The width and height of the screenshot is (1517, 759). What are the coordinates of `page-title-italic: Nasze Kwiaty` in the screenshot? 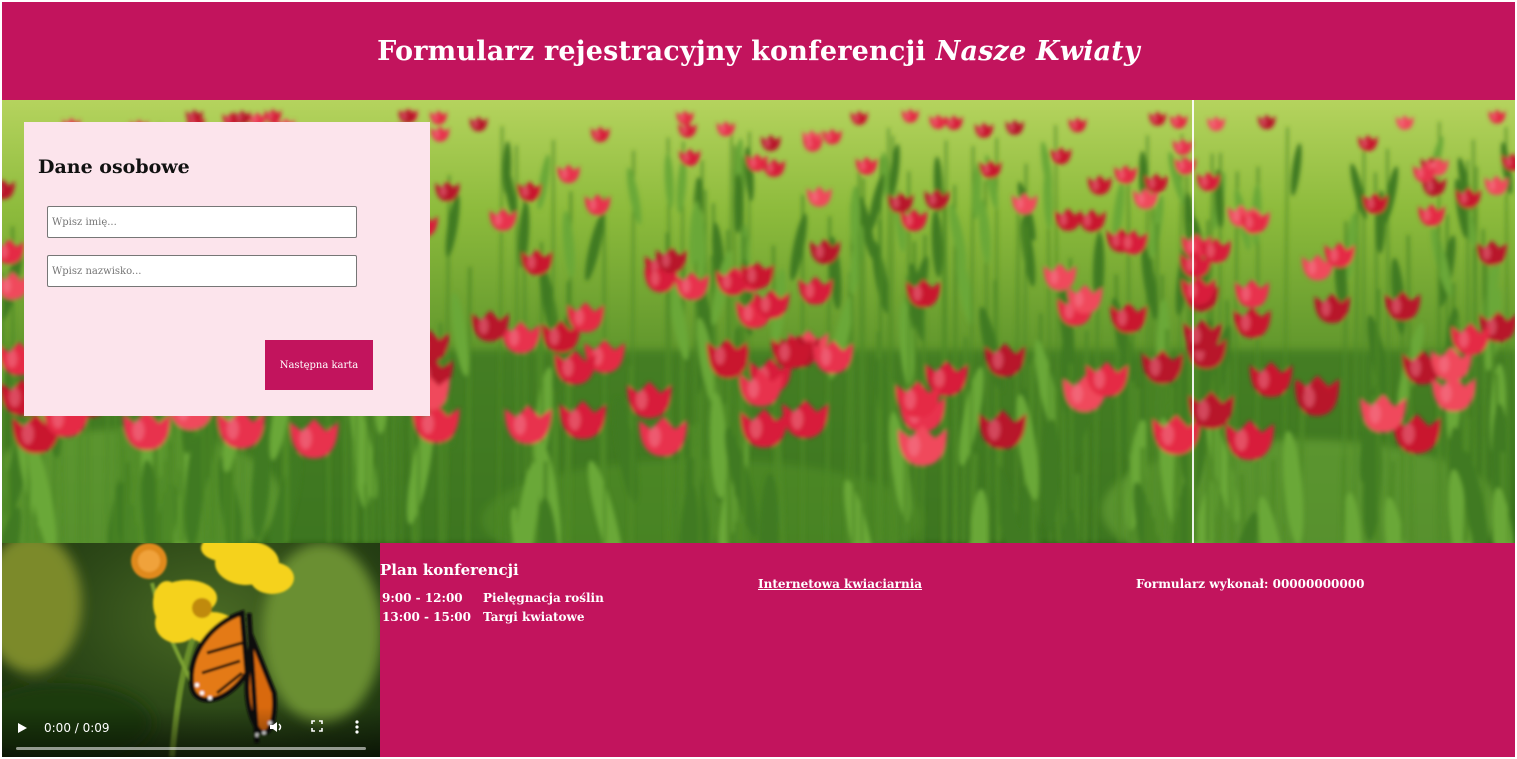 It's located at (1037, 51).